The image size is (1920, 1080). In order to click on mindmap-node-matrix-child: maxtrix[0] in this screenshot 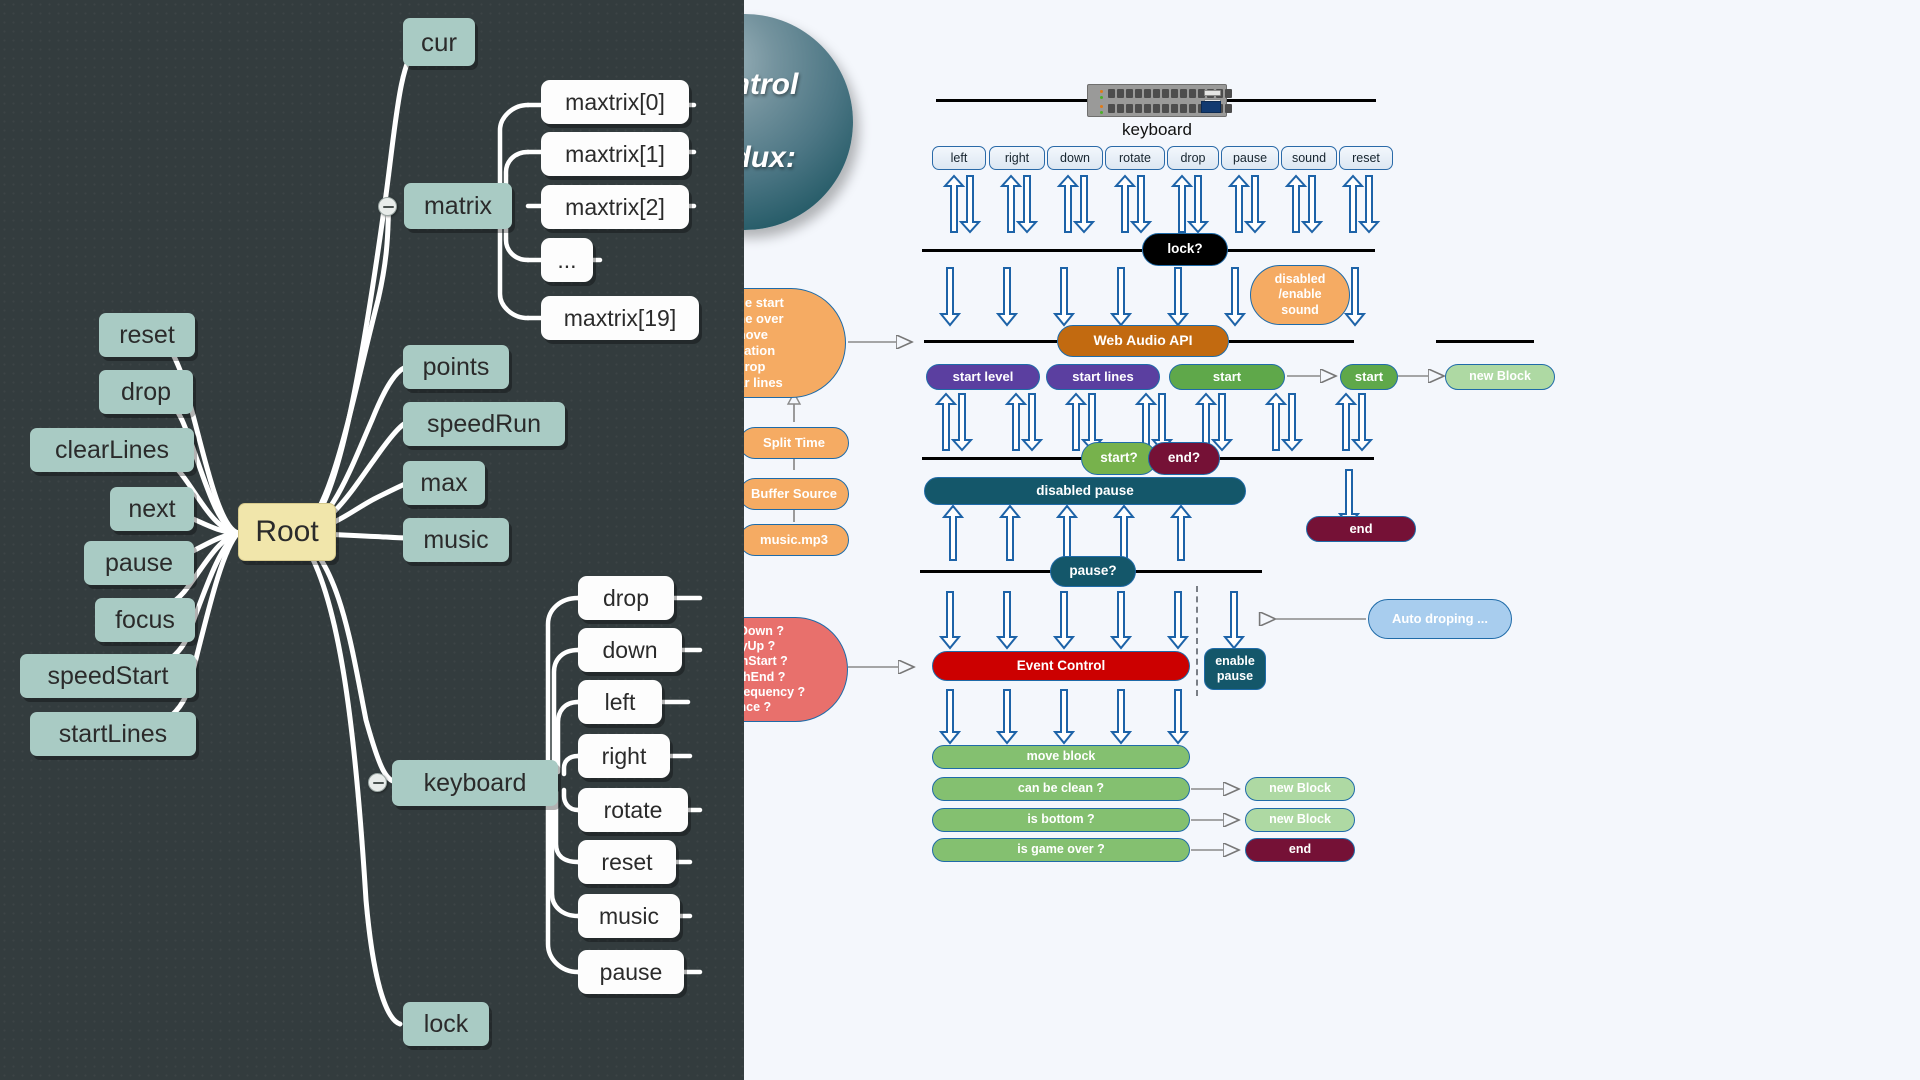, I will do `click(615, 102)`.